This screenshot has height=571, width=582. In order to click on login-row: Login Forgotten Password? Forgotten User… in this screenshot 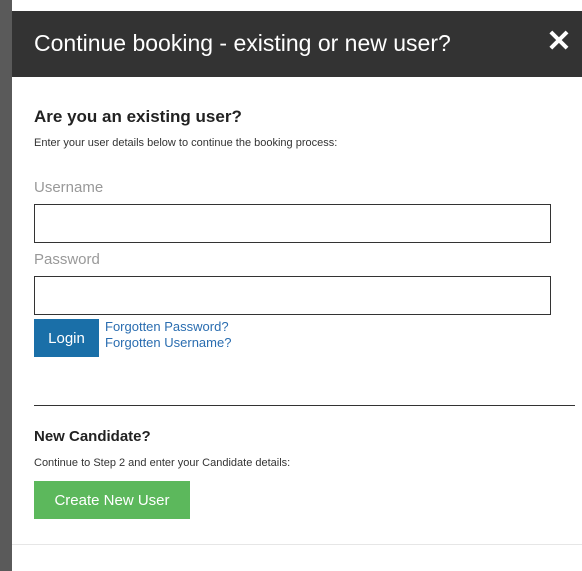, I will do `click(297, 338)`.